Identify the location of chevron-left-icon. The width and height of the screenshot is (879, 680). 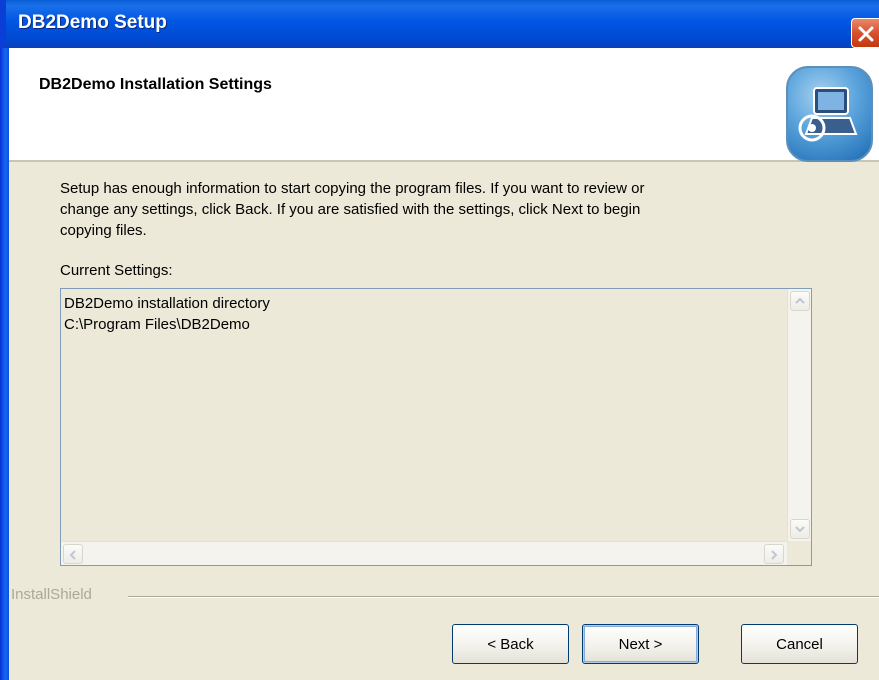
(72, 555).